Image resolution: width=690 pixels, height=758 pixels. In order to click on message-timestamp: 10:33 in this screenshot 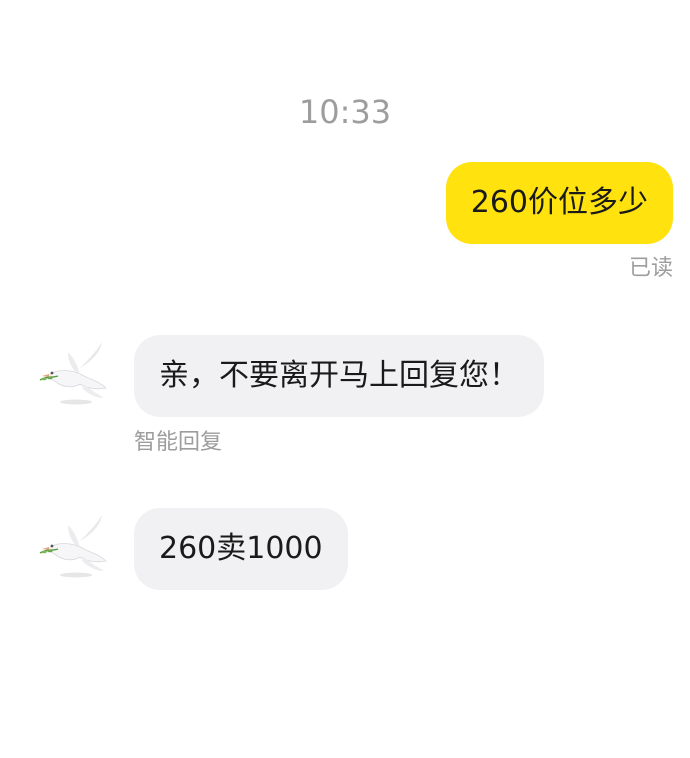, I will do `click(345, 112)`.